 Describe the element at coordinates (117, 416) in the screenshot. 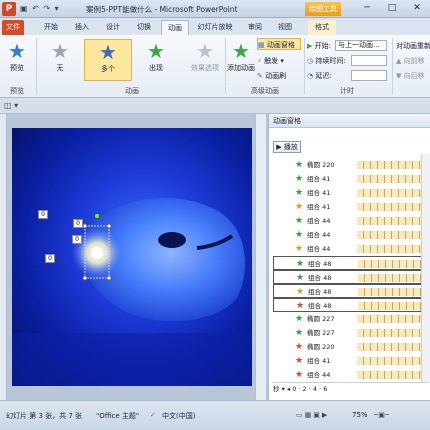

I see `theme-name: "Office 主题"` at that location.